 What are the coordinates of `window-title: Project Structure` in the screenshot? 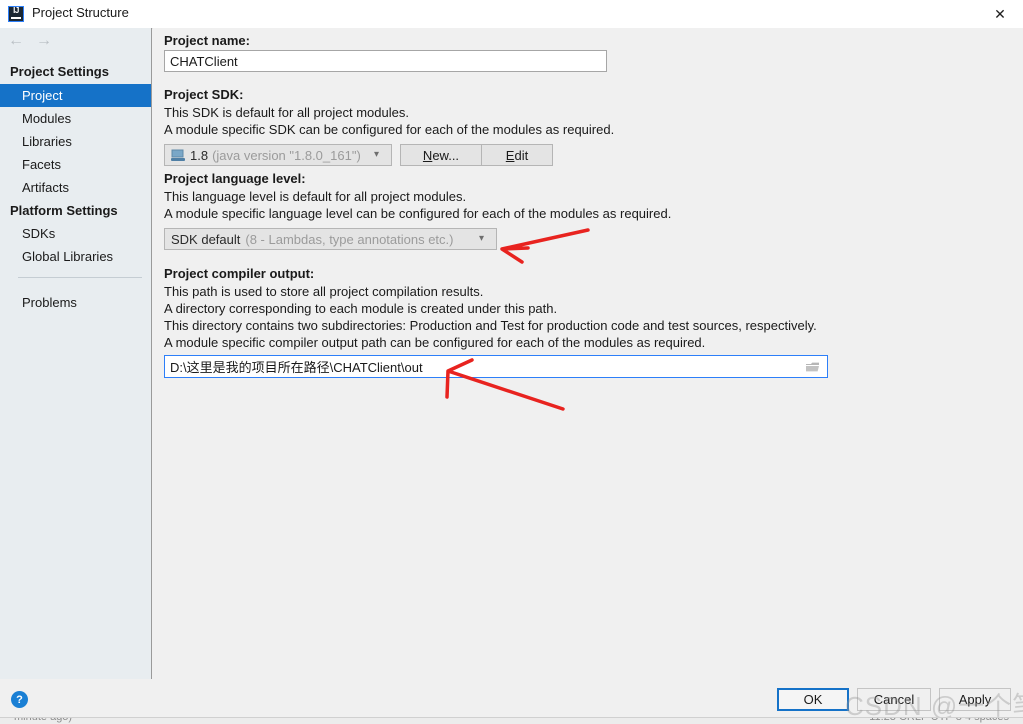 It's located at (80, 12).